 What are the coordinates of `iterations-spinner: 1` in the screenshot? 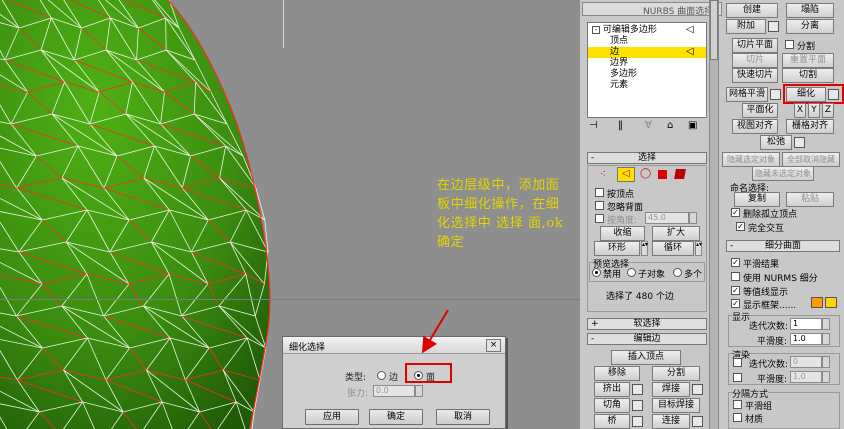 It's located at (806, 324).